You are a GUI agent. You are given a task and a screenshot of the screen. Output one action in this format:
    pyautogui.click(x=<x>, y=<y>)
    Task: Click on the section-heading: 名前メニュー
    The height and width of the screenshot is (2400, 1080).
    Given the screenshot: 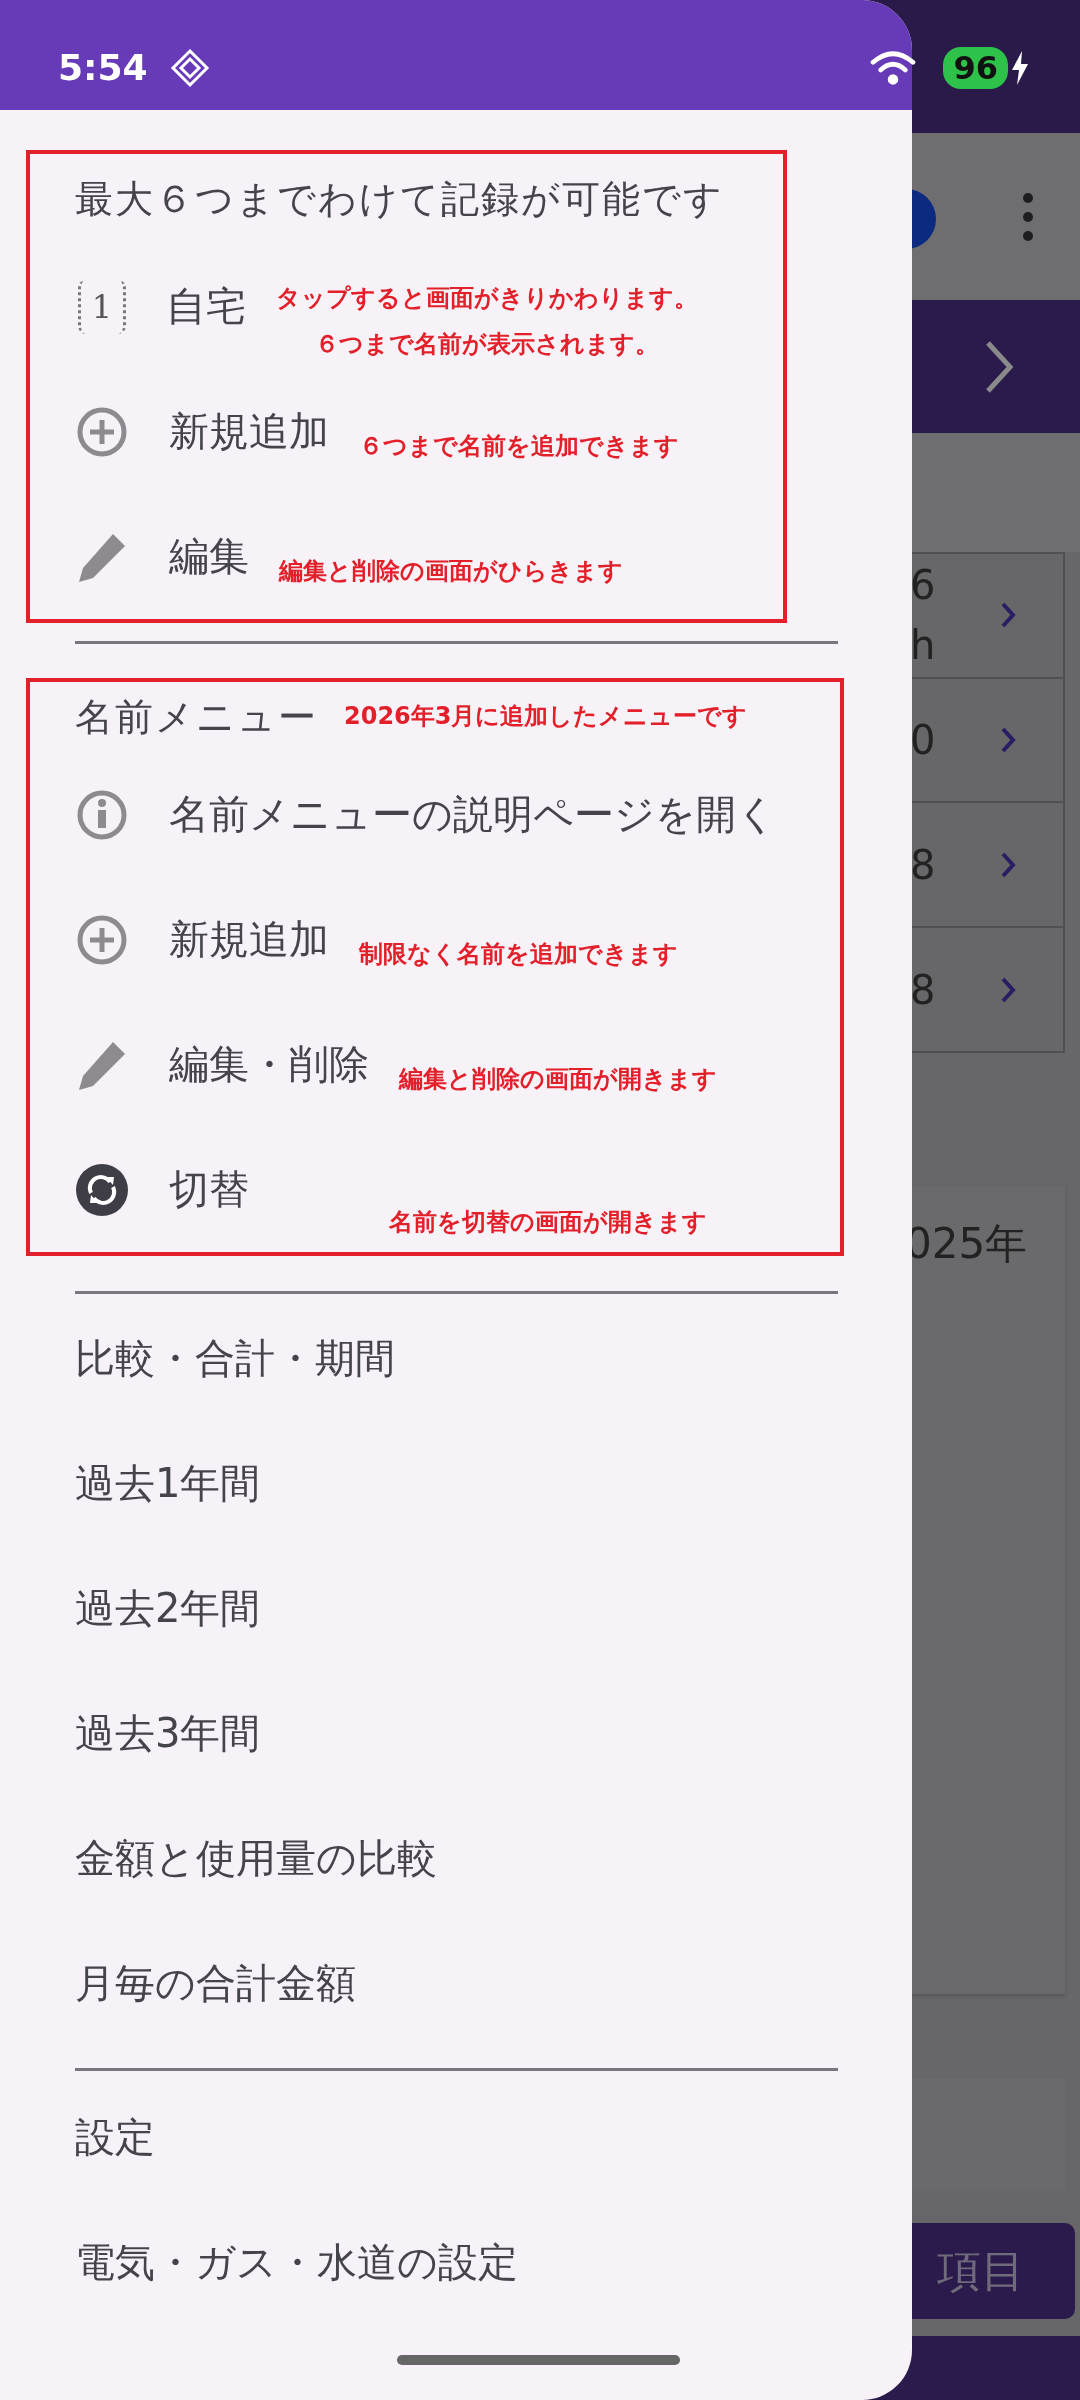 What is the action you would take?
    pyautogui.click(x=196, y=717)
    